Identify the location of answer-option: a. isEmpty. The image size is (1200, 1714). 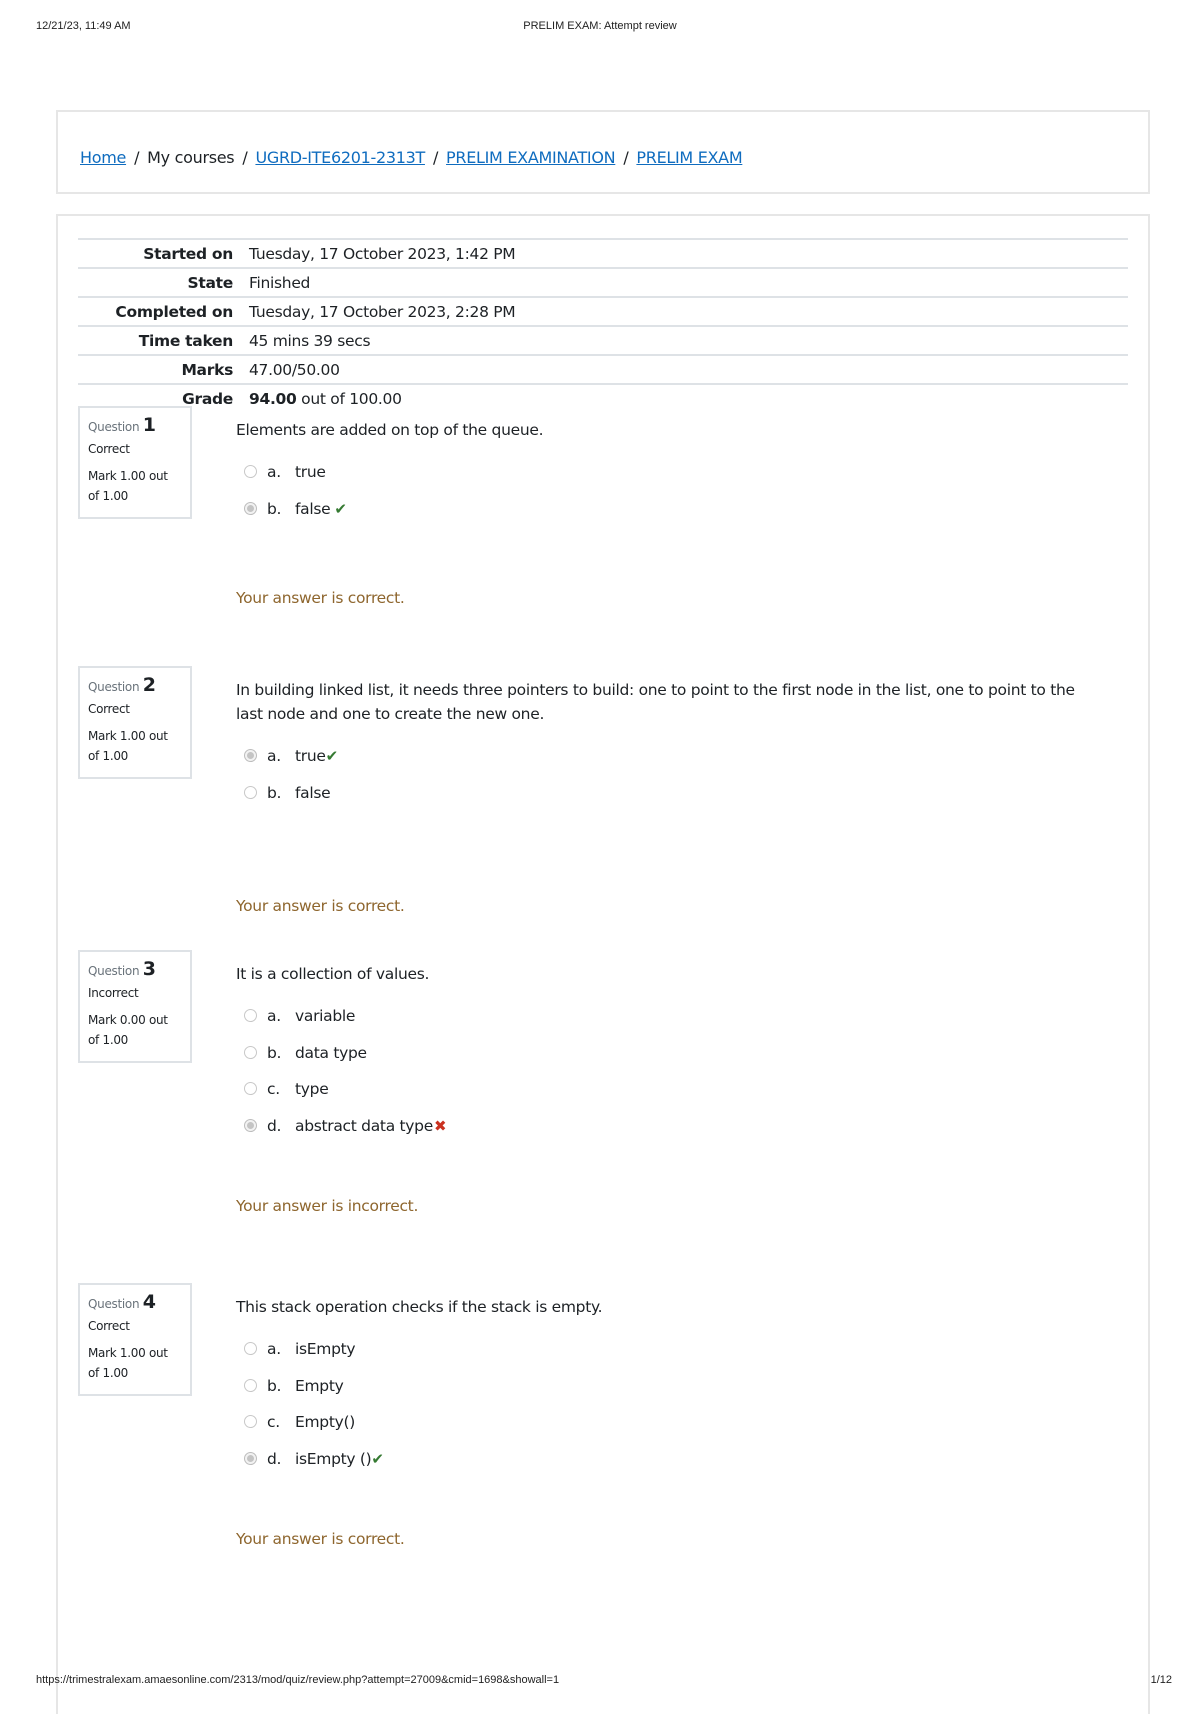
(671, 1355).